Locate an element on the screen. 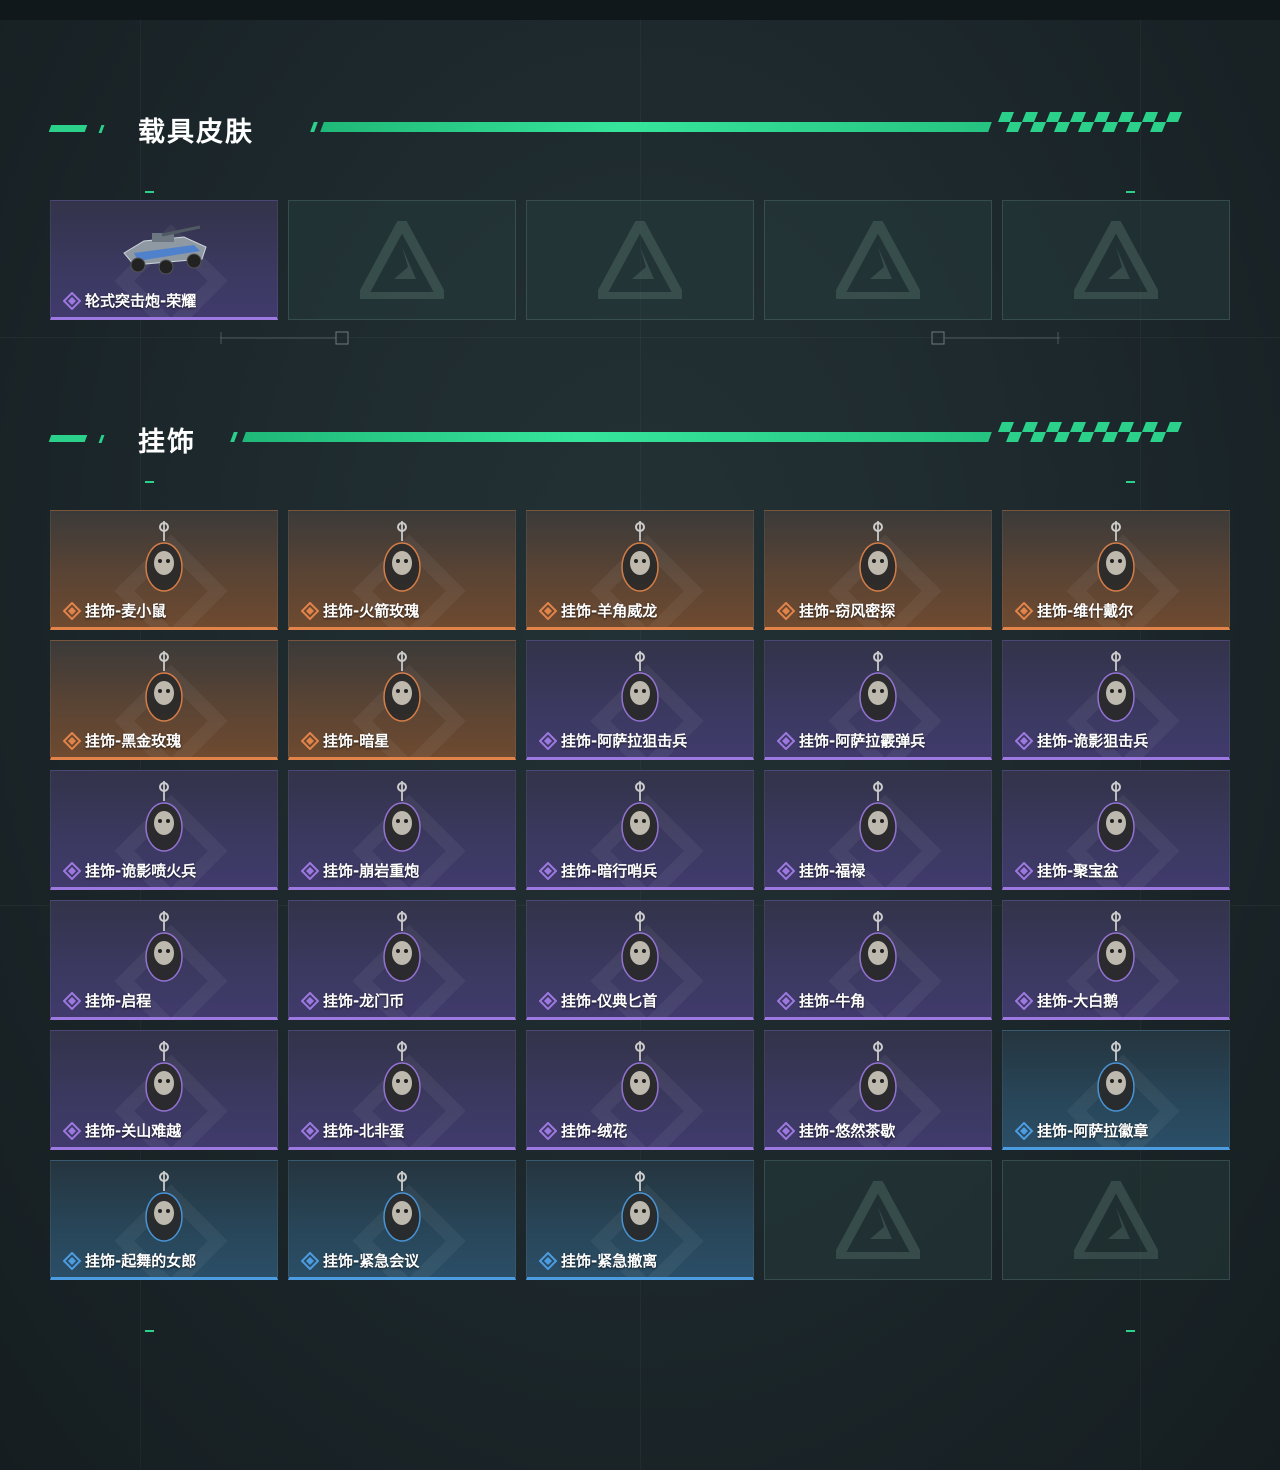  item-label: 挂饰-绒花 is located at coordinates (583, 1130).